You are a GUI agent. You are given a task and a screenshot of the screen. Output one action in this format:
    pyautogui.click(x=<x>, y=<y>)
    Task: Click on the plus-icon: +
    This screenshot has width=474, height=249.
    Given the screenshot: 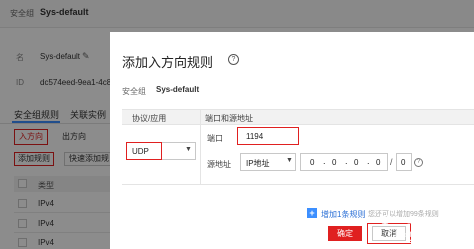 What is the action you would take?
    pyautogui.click(x=312, y=213)
    